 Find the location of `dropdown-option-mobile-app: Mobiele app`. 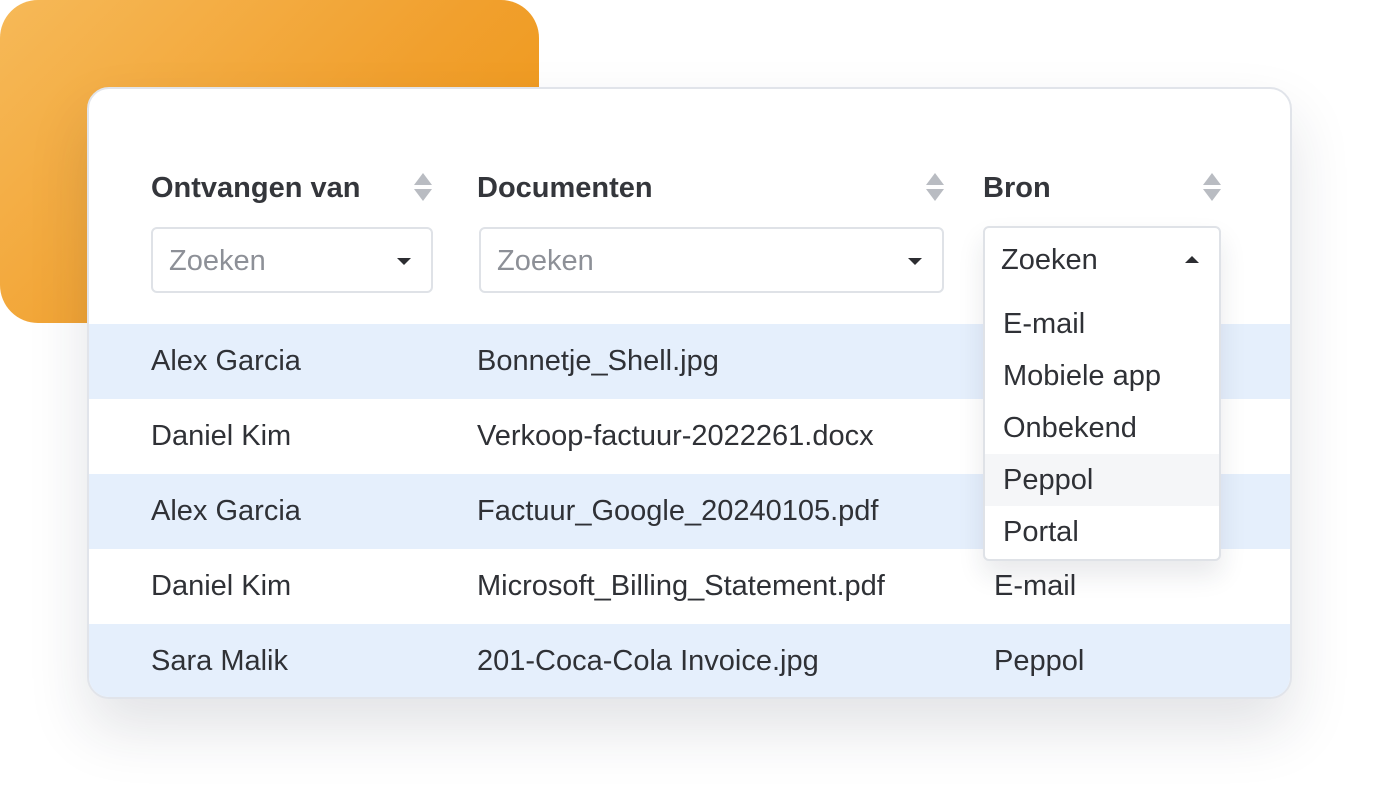

dropdown-option-mobile-app: Mobiele app is located at coordinates (1102, 376).